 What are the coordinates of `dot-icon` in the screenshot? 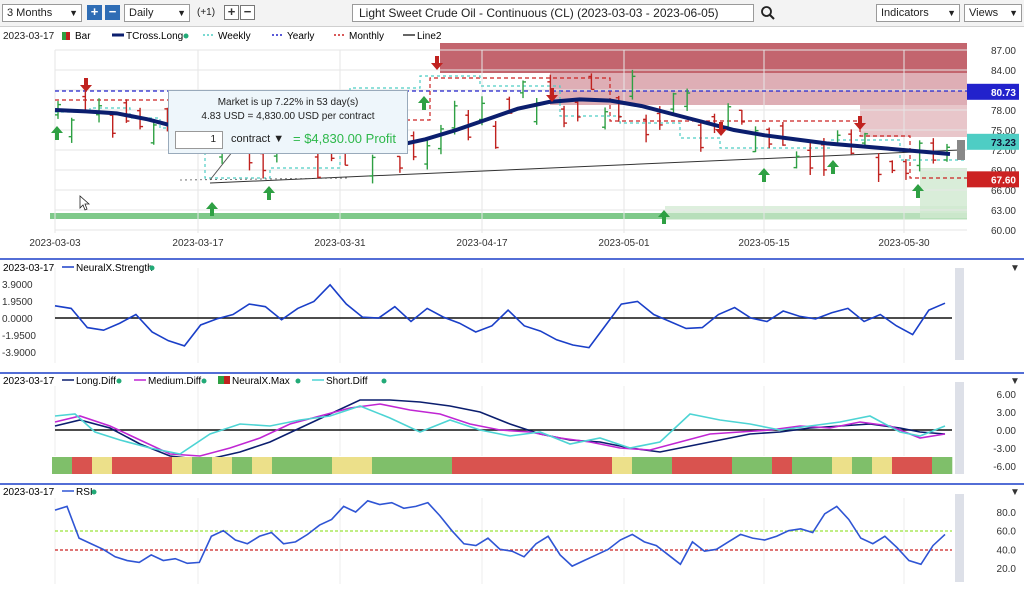 It's located at (152, 268).